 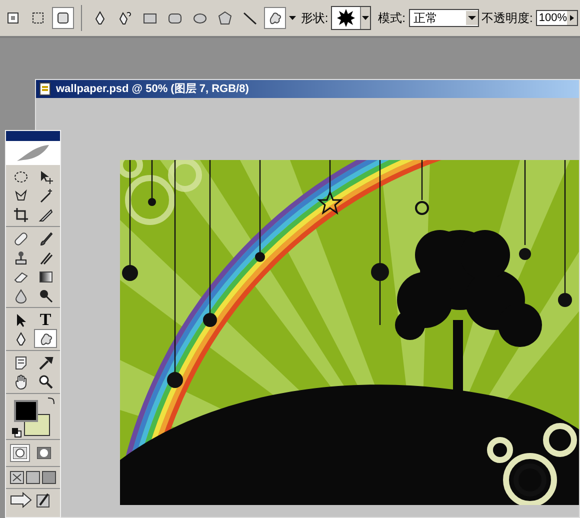 What do you see at coordinates (392, 18) in the screenshot?
I see `mode-label: 模式:` at bounding box center [392, 18].